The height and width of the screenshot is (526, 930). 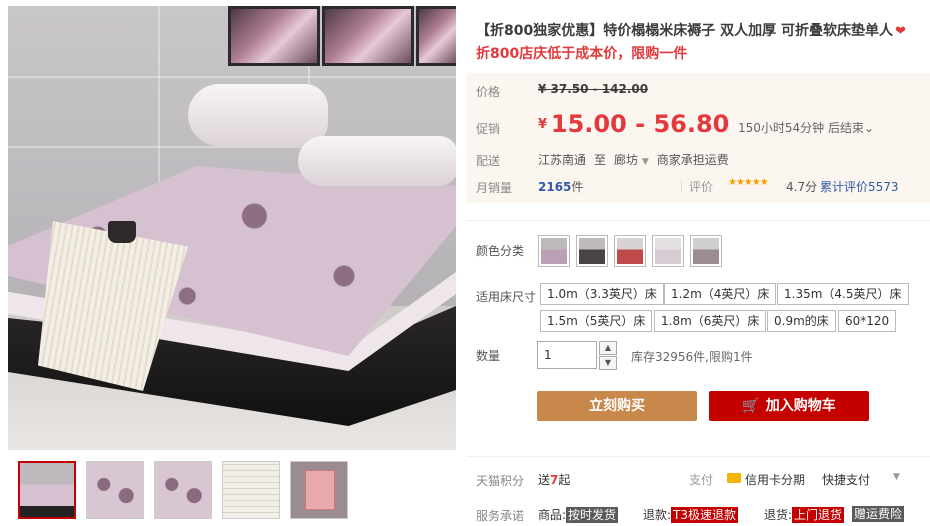 What do you see at coordinates (592, 515) in the screenshot?
I see `ontime-ship-badge: 按时发货` at bounding box center [592, 515].